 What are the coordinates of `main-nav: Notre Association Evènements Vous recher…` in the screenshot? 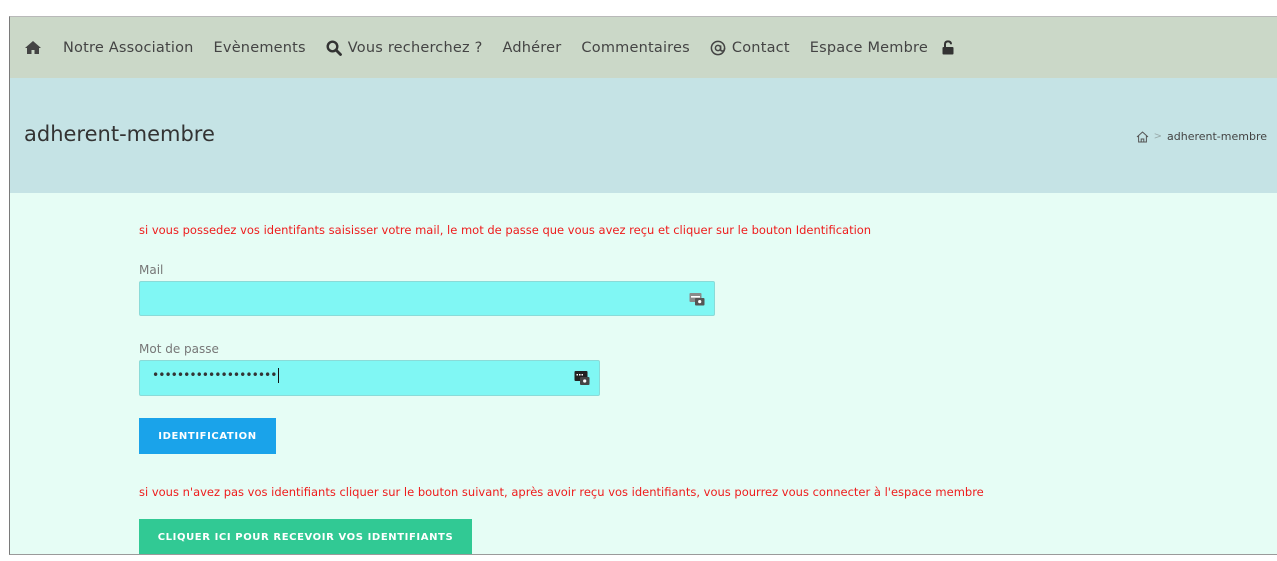 It's located at (643, 47).